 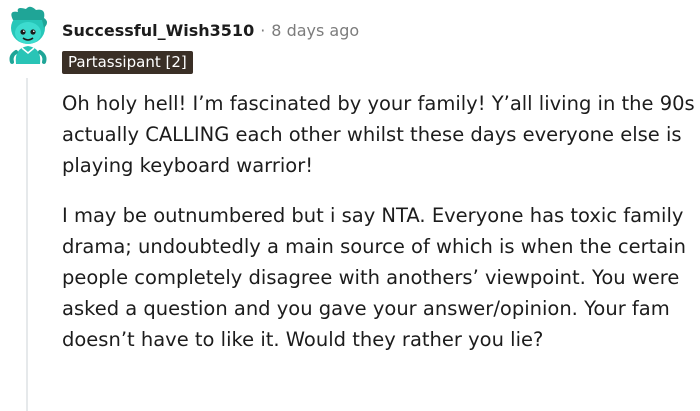 What do you see at coordinates (315, 31) in the screenshot?
I see `timestamp: 8 days ago` at bounding box center [315, 31].